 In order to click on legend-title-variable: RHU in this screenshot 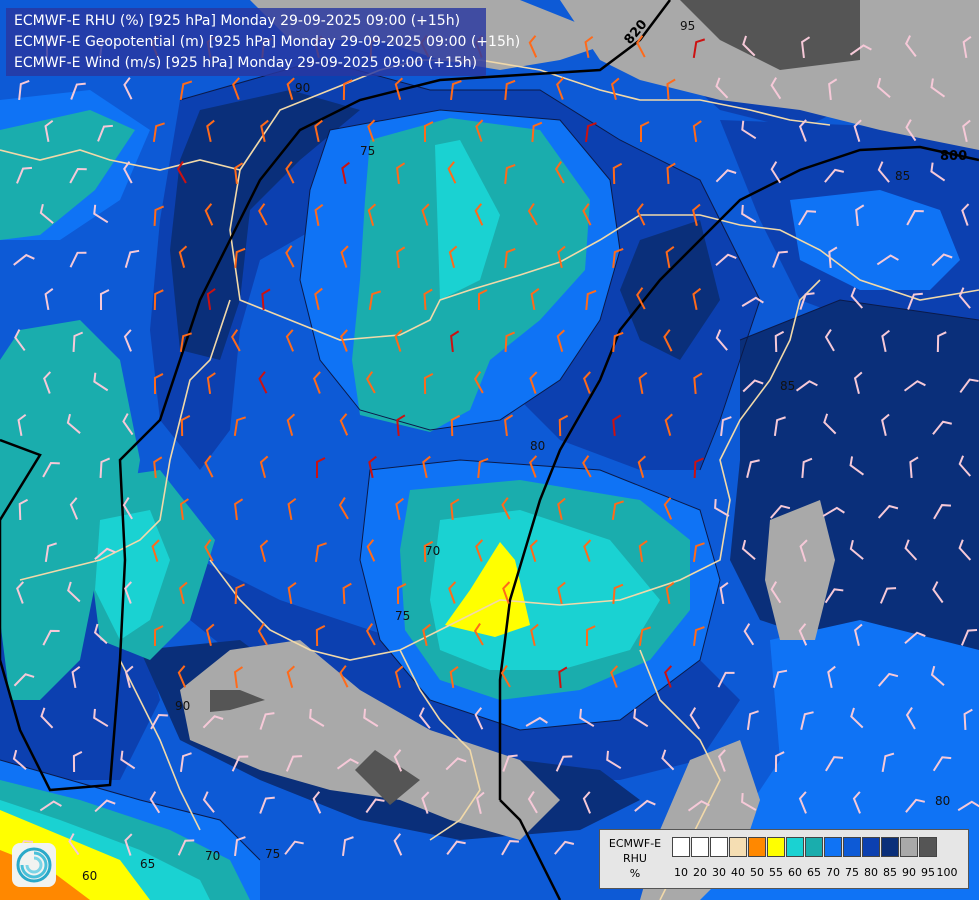, I will do `click(635, 858)`.